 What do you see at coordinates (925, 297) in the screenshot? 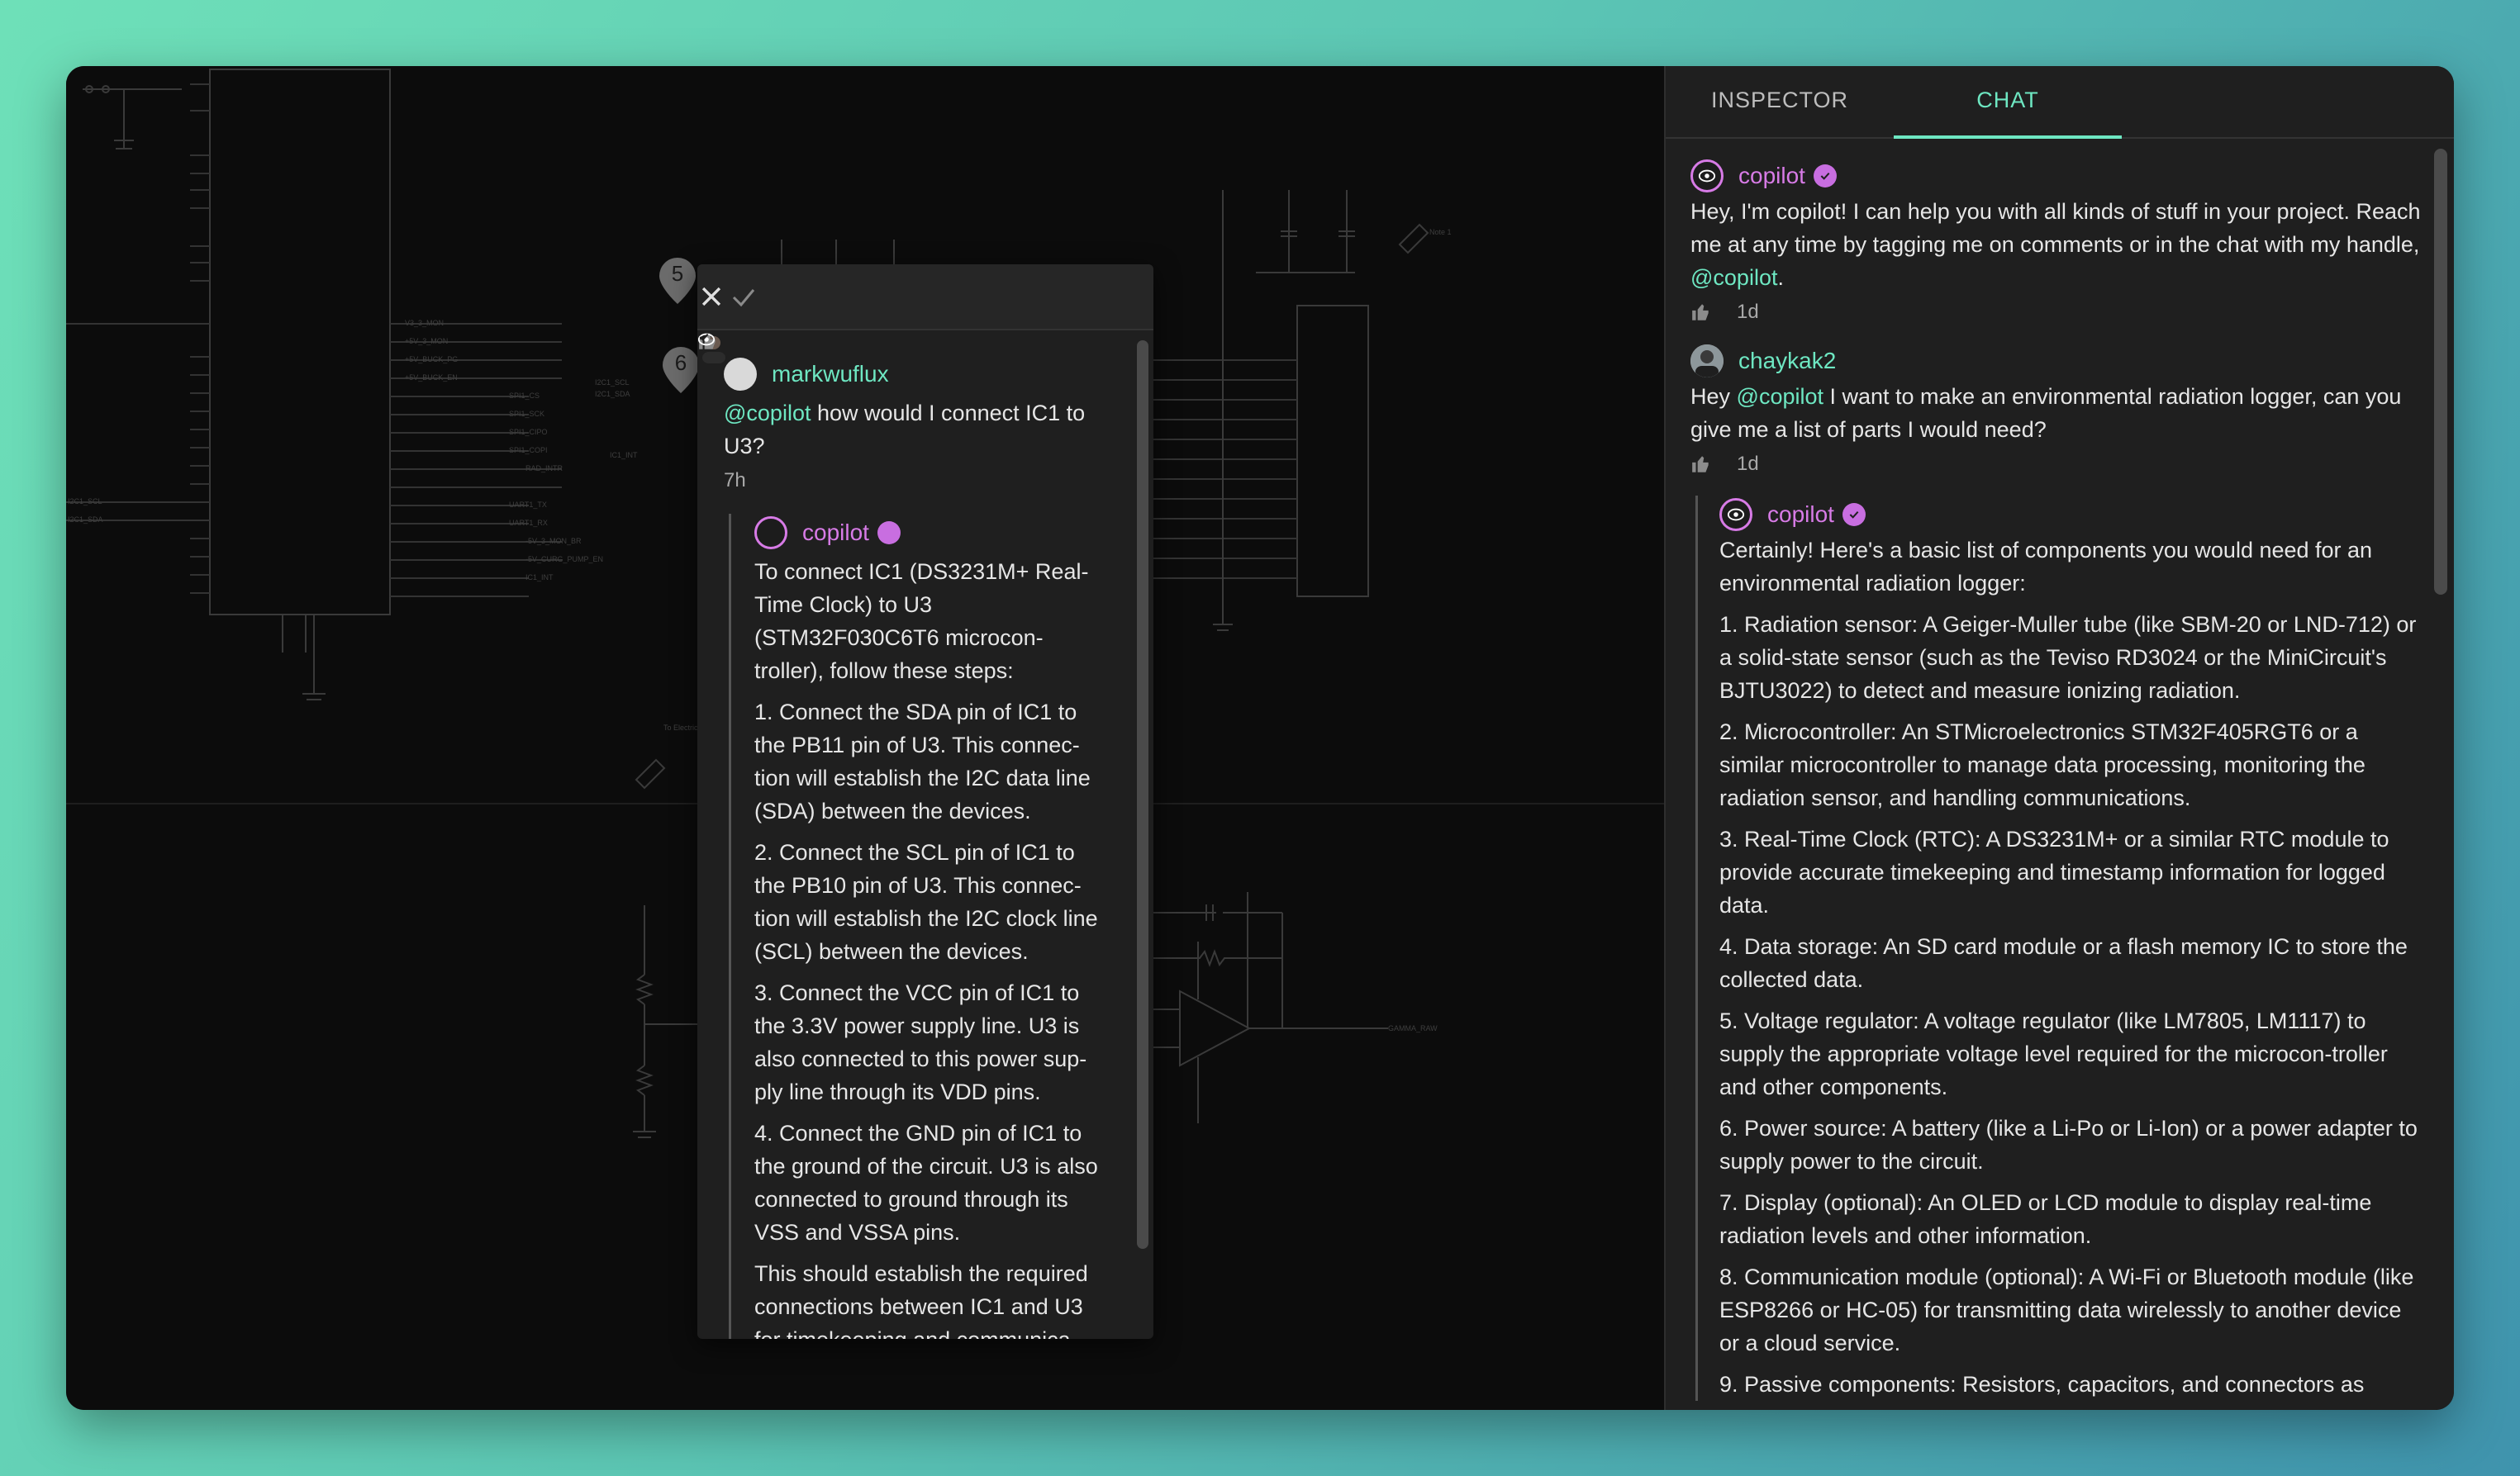
I see `popup-header` at bounding box center [925, 297].